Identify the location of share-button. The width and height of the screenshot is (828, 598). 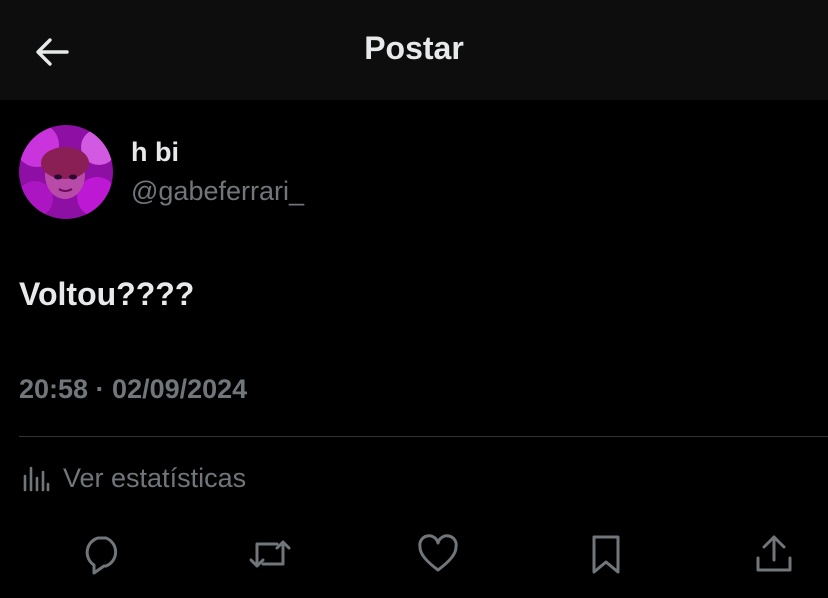
(774, 554).